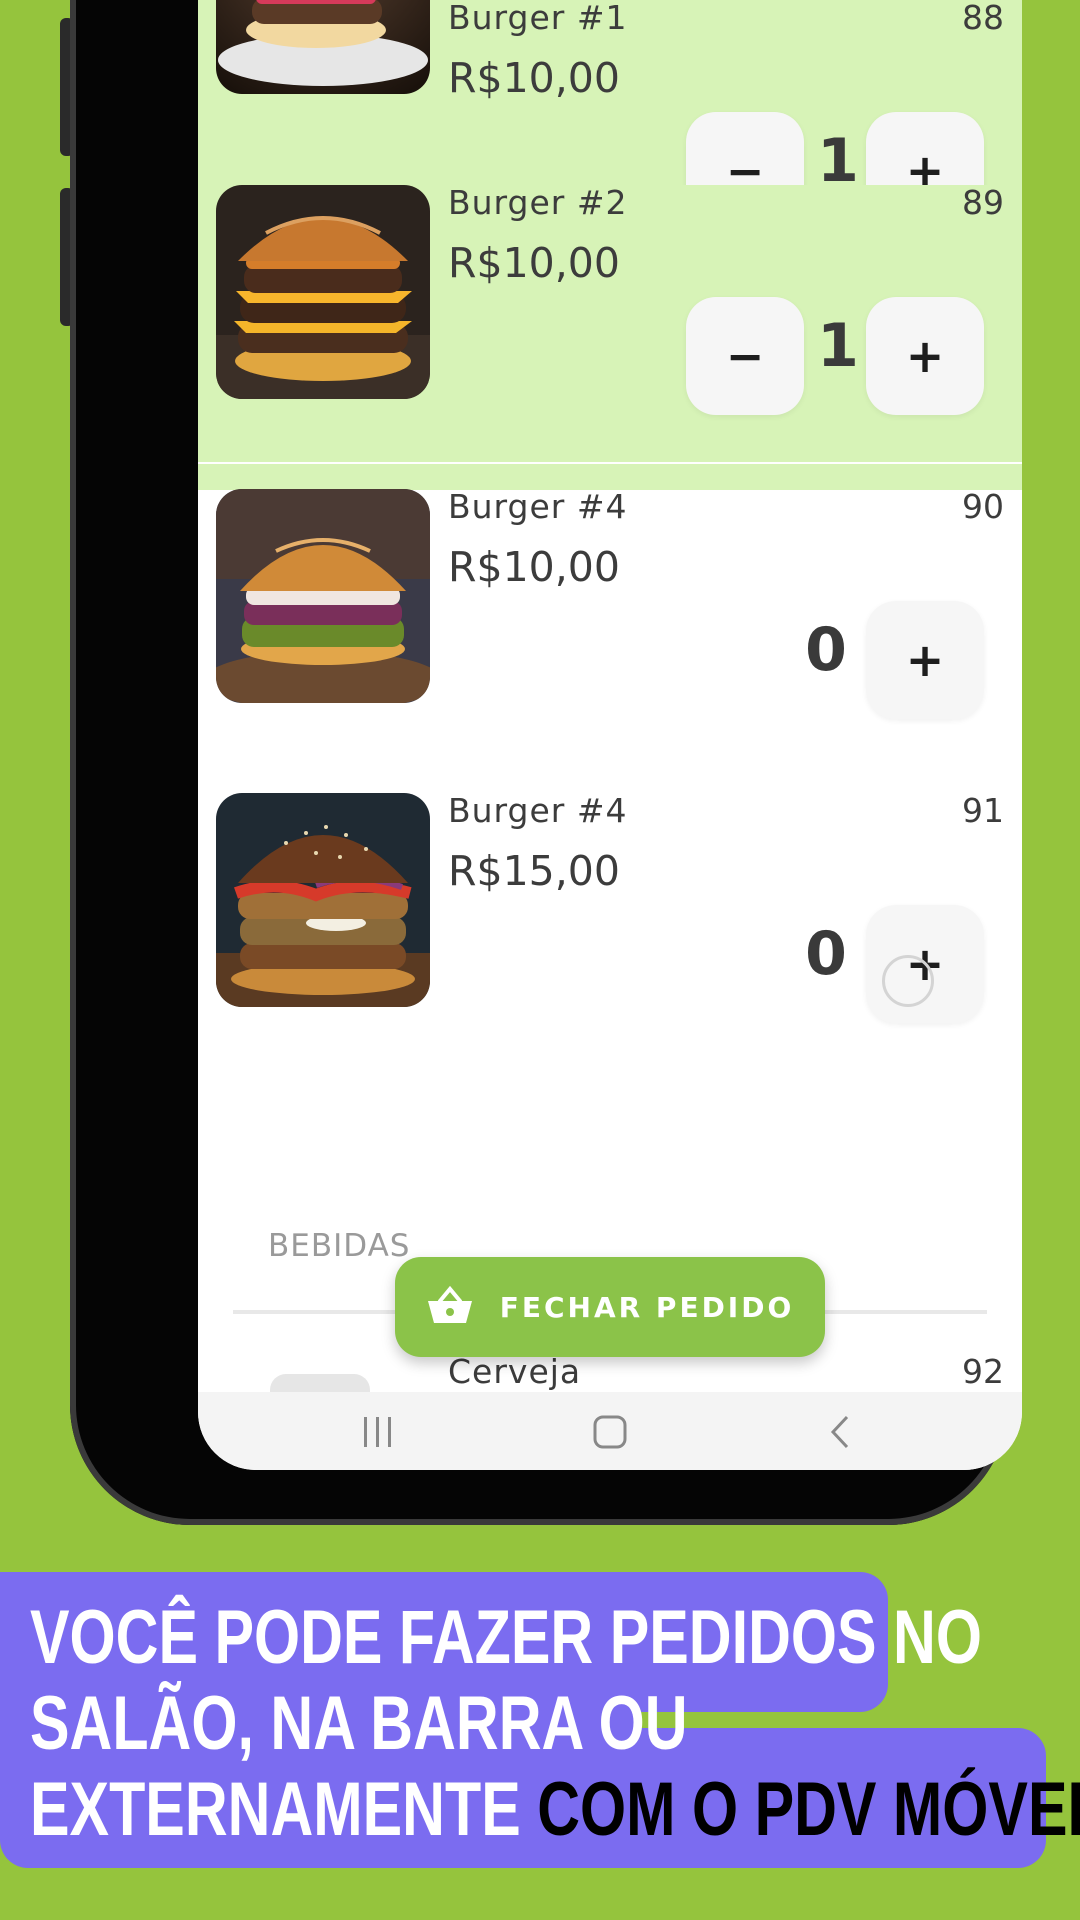  What do you see at coordinates (378, 1432) in the screenshot?
I see `recents-icon` at bounding box center [378, 1432].